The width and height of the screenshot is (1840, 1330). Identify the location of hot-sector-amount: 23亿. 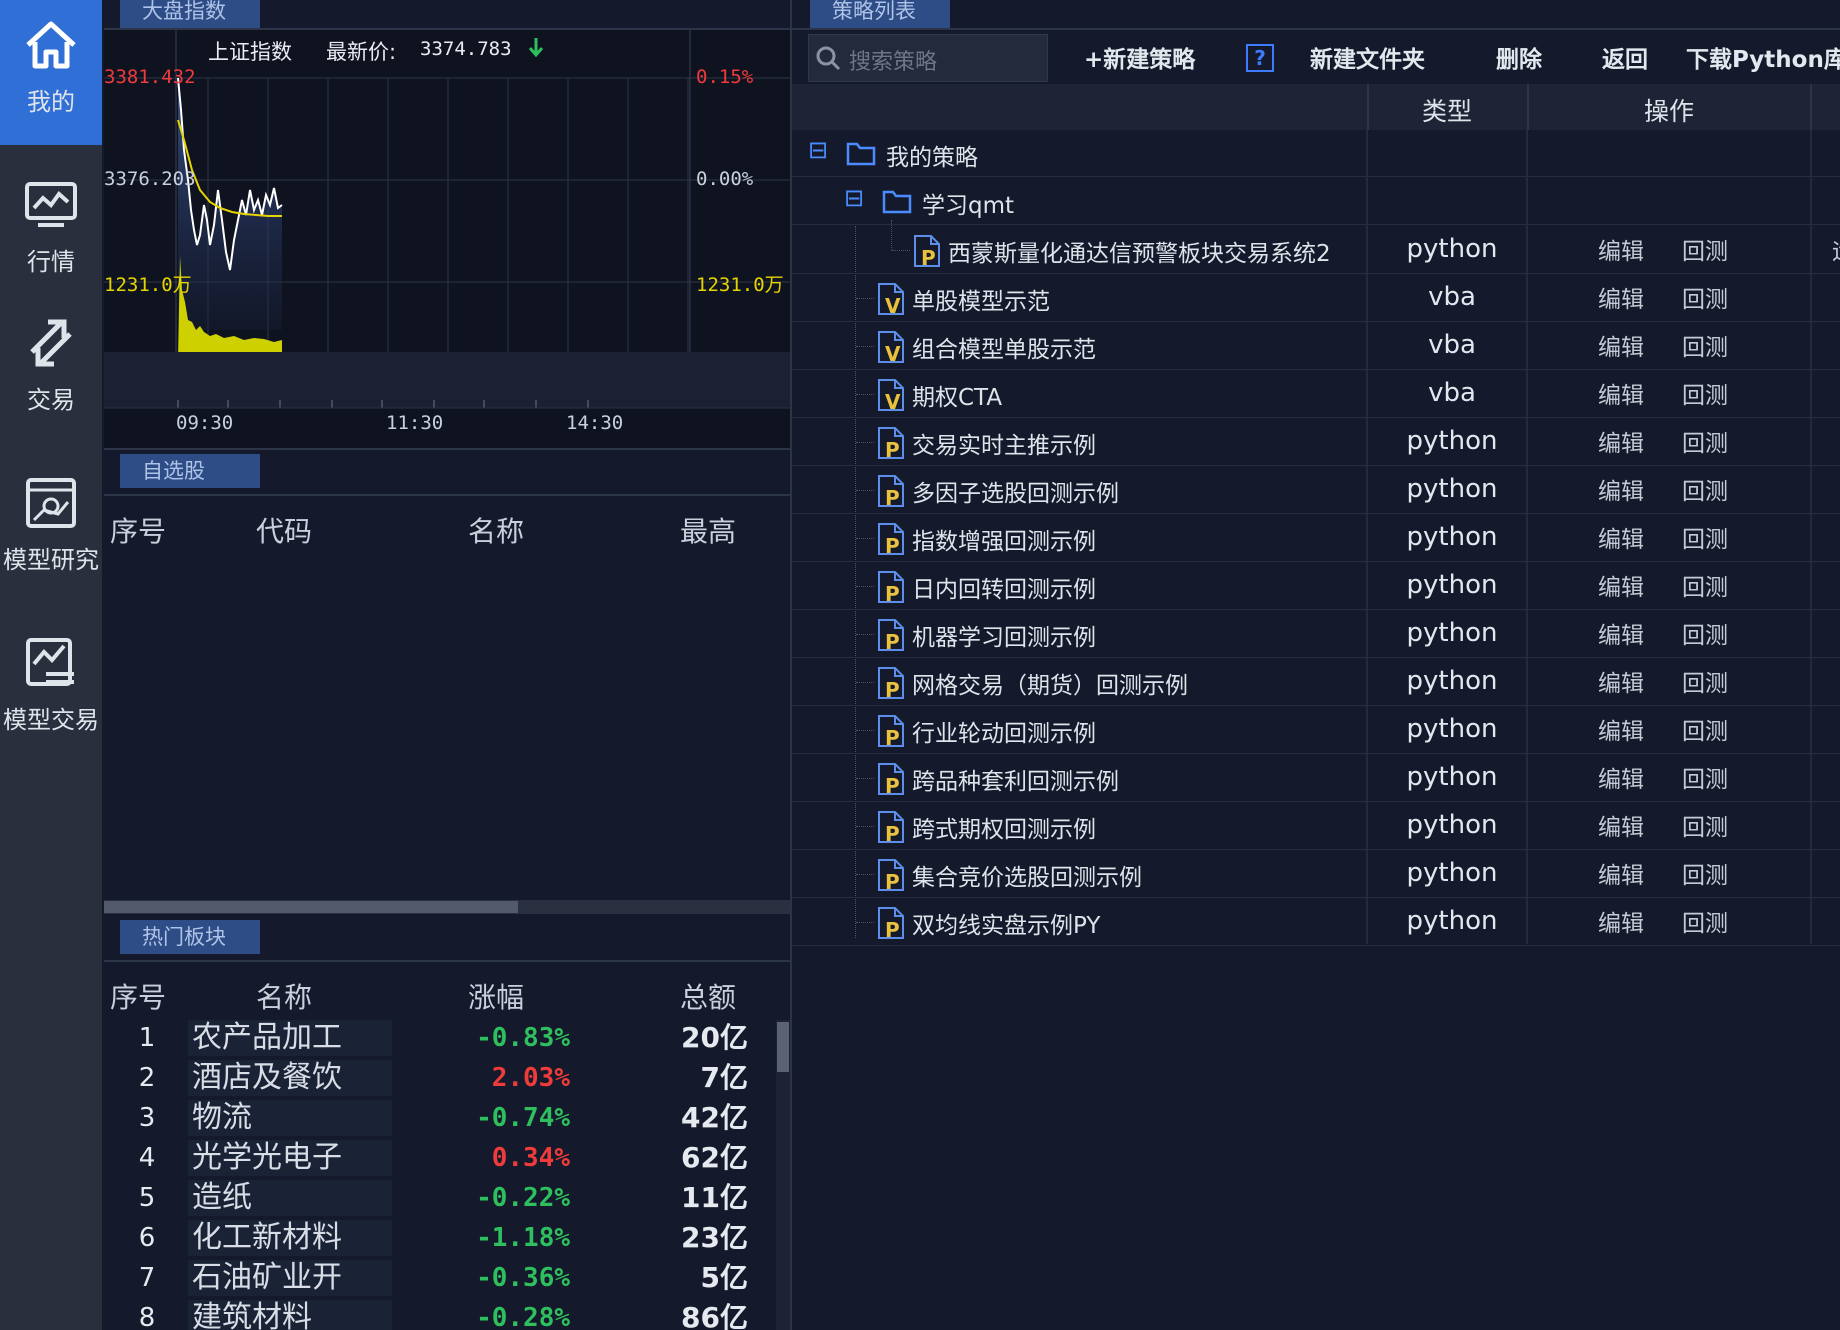
(714, 1237).